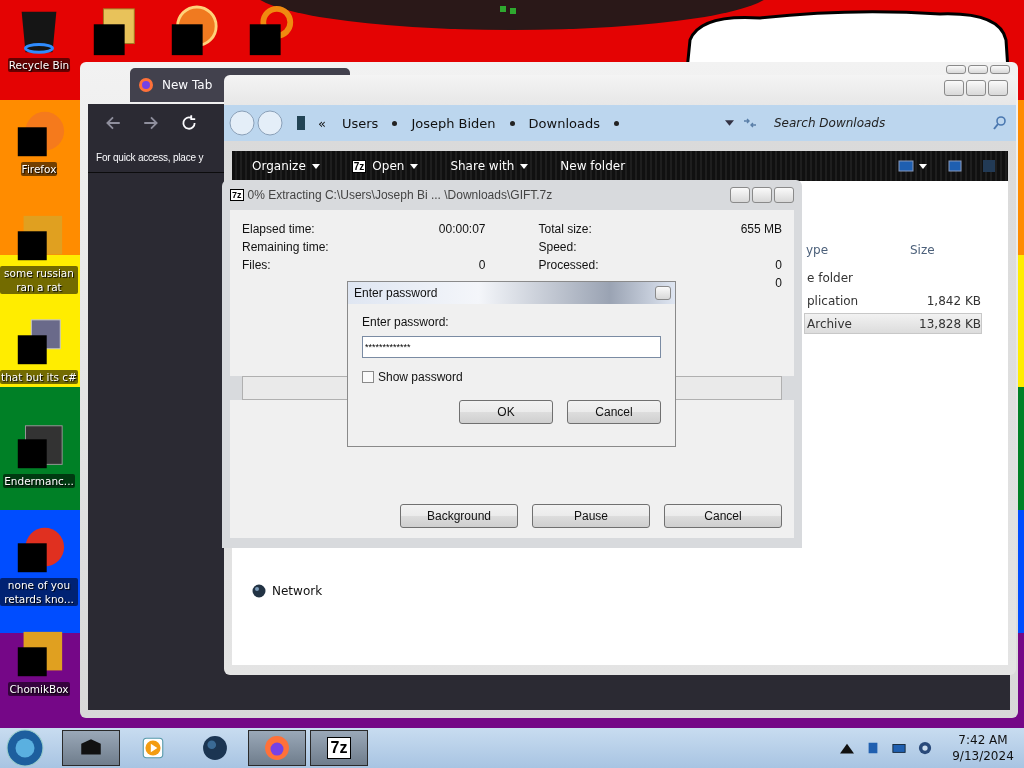 This screenshot has width=1024, height=768. What do you see at coordinates (151, 123) in the screenshot?
I see `forward-arrow-icon` at bounding box center [151, 123].